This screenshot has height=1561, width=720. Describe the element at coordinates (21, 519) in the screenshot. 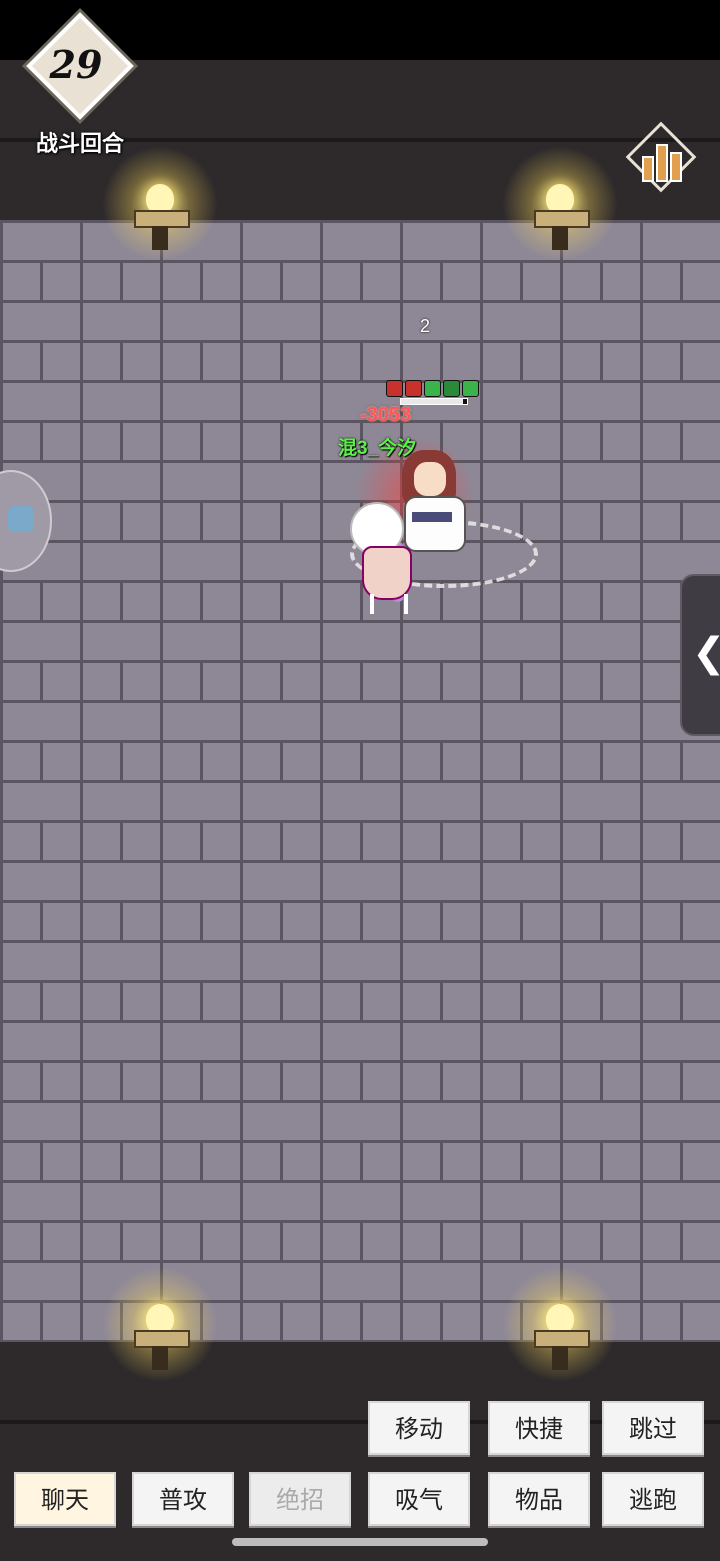

I see `panel-icon` at that location.